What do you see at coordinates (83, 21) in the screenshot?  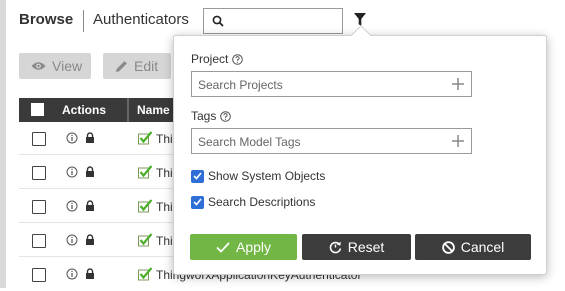 I see `header-divider` at bounding box center [83, 21].